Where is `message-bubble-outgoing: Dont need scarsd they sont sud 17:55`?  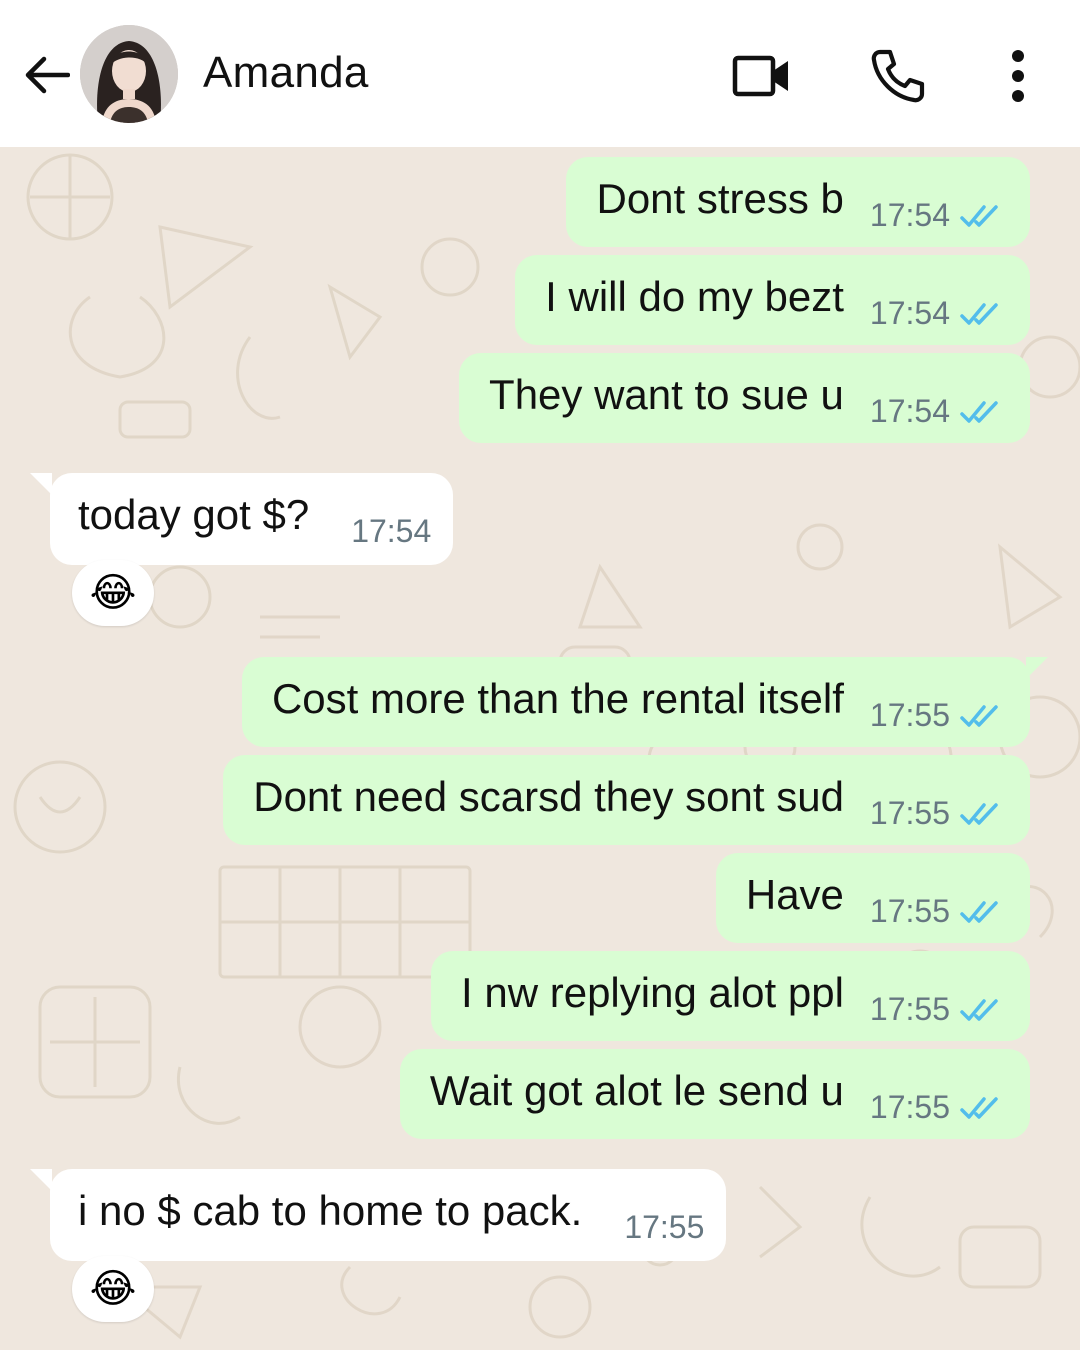
message-bubble-outgoing: Dont need scarsd they sont sud 17:55 is located at coordinates (626, 800).